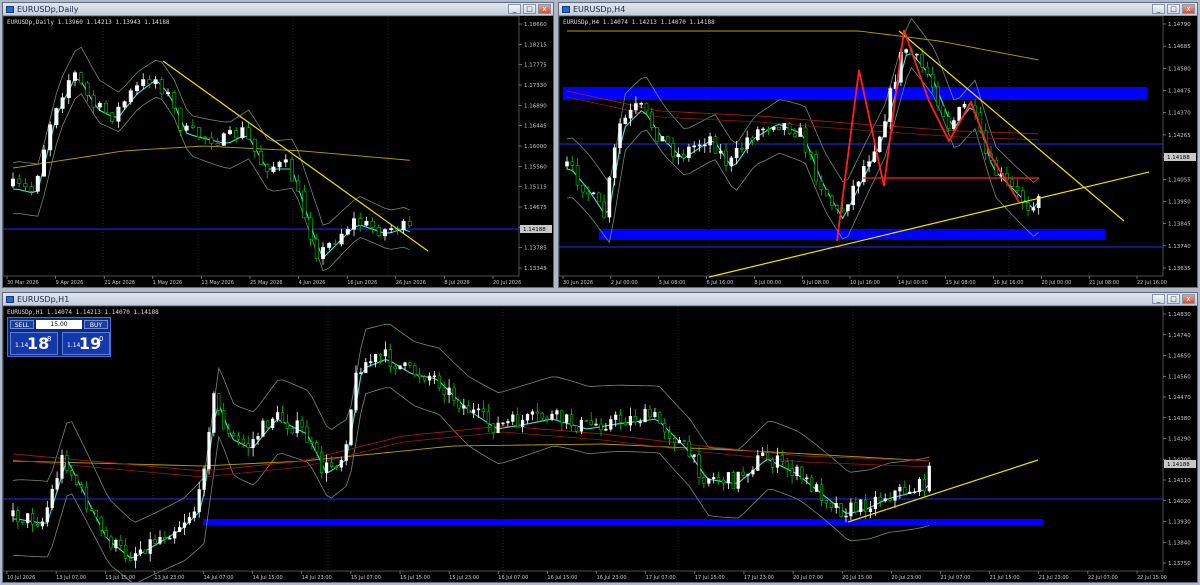  What do you see at coordinates (1054, 578) in the screenshot?
I see `time-axis-label: 21 Jul 23:00` at bounding box center [1054, 578].